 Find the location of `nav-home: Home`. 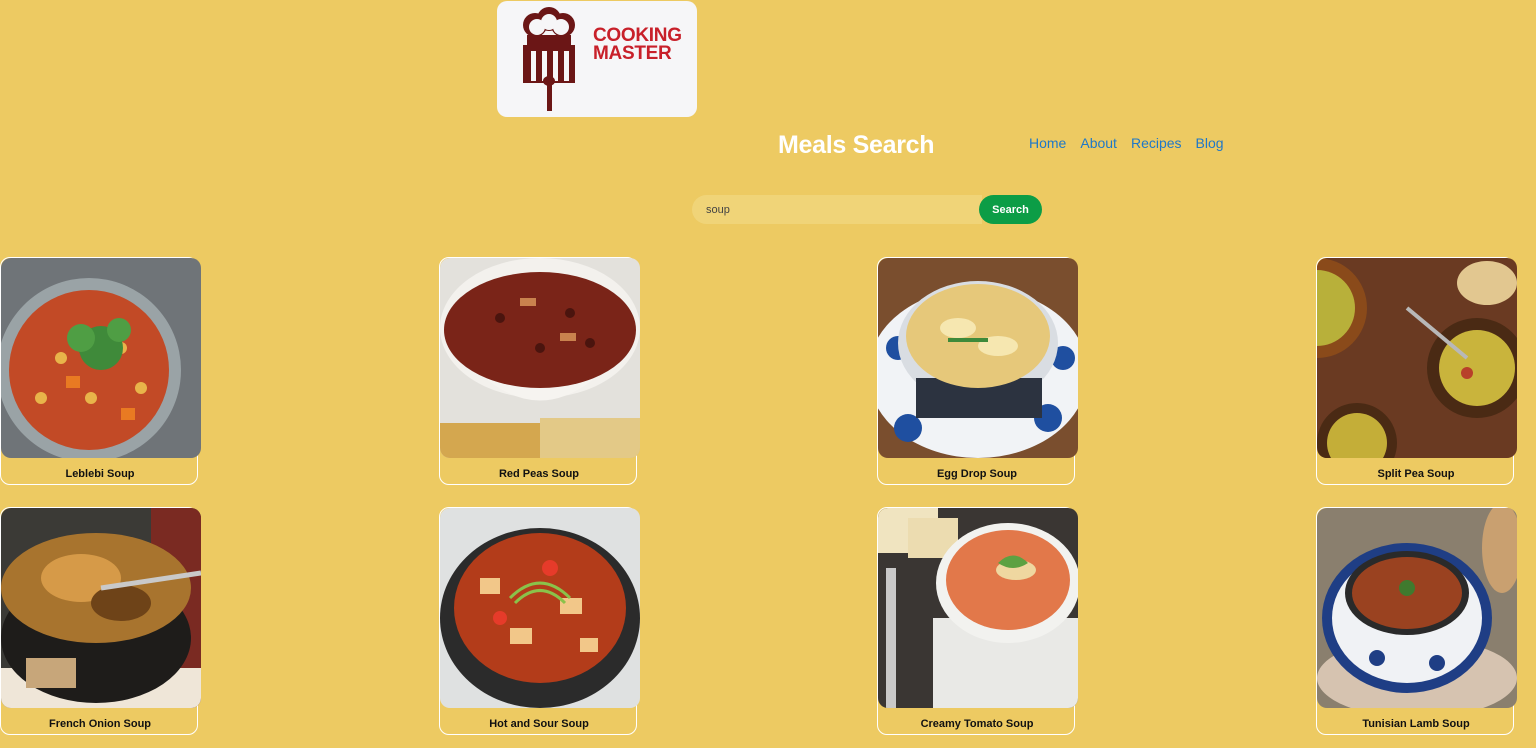

nav-home: Home is located at coordinates (1047, 143).